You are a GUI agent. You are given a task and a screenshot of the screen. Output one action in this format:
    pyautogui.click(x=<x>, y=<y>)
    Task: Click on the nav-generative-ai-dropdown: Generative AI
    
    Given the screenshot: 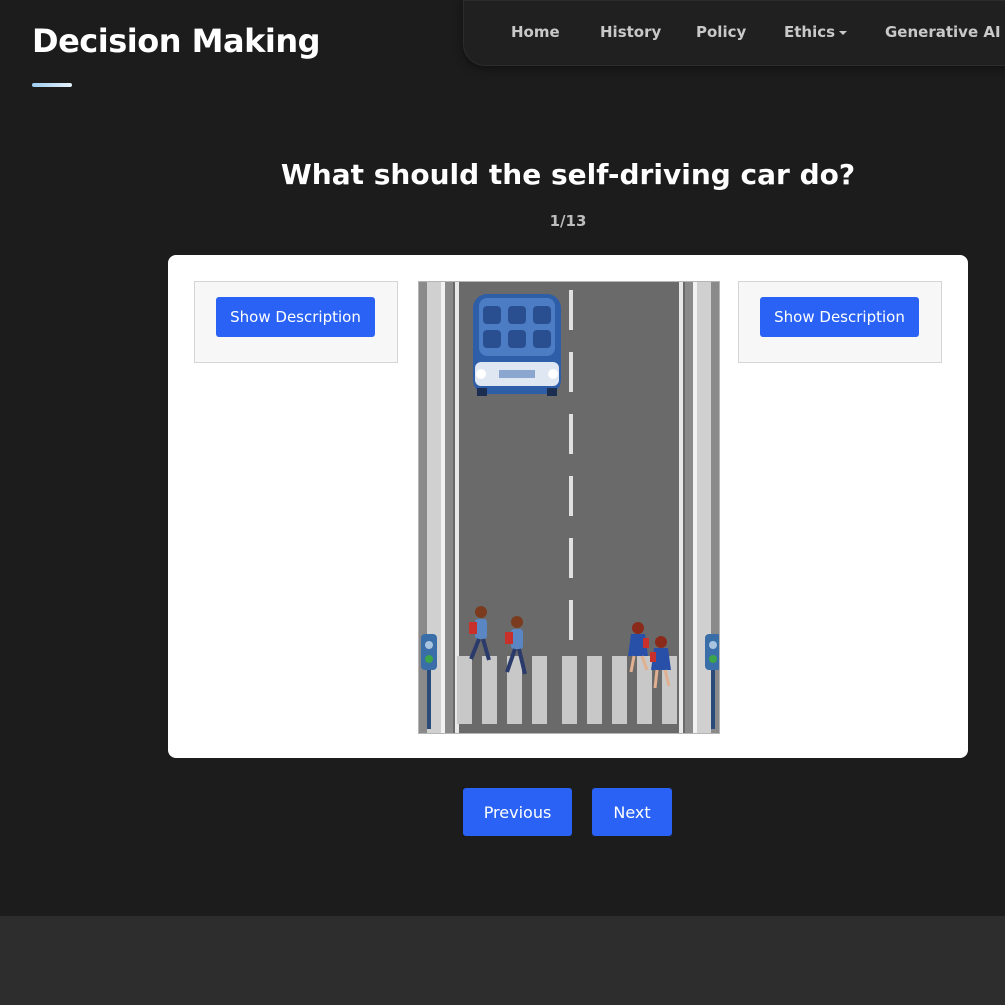 What is the action you would take?
    pyautogui.click(x=945, y=32)
    